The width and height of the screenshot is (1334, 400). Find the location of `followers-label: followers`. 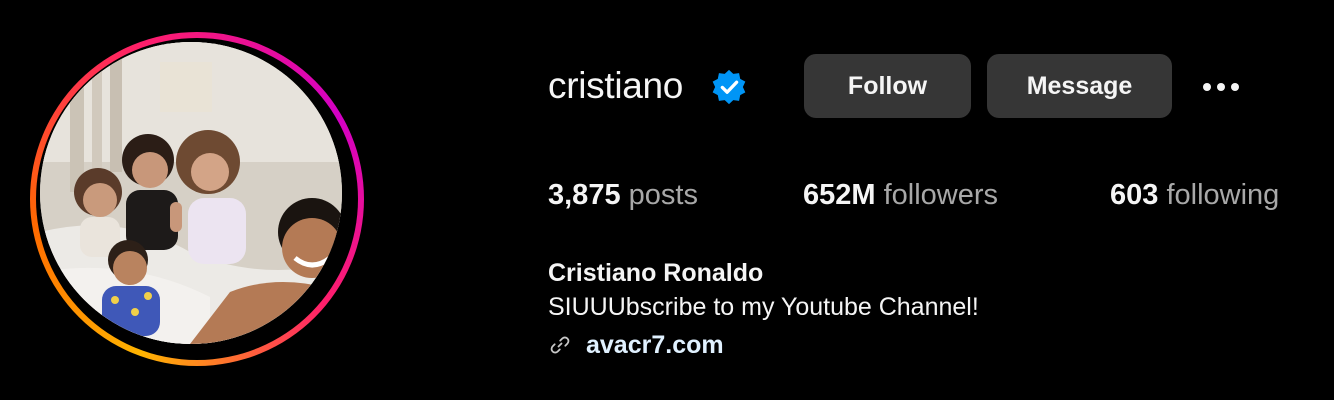

followers-label: followers is located at coordinates (941, 195).